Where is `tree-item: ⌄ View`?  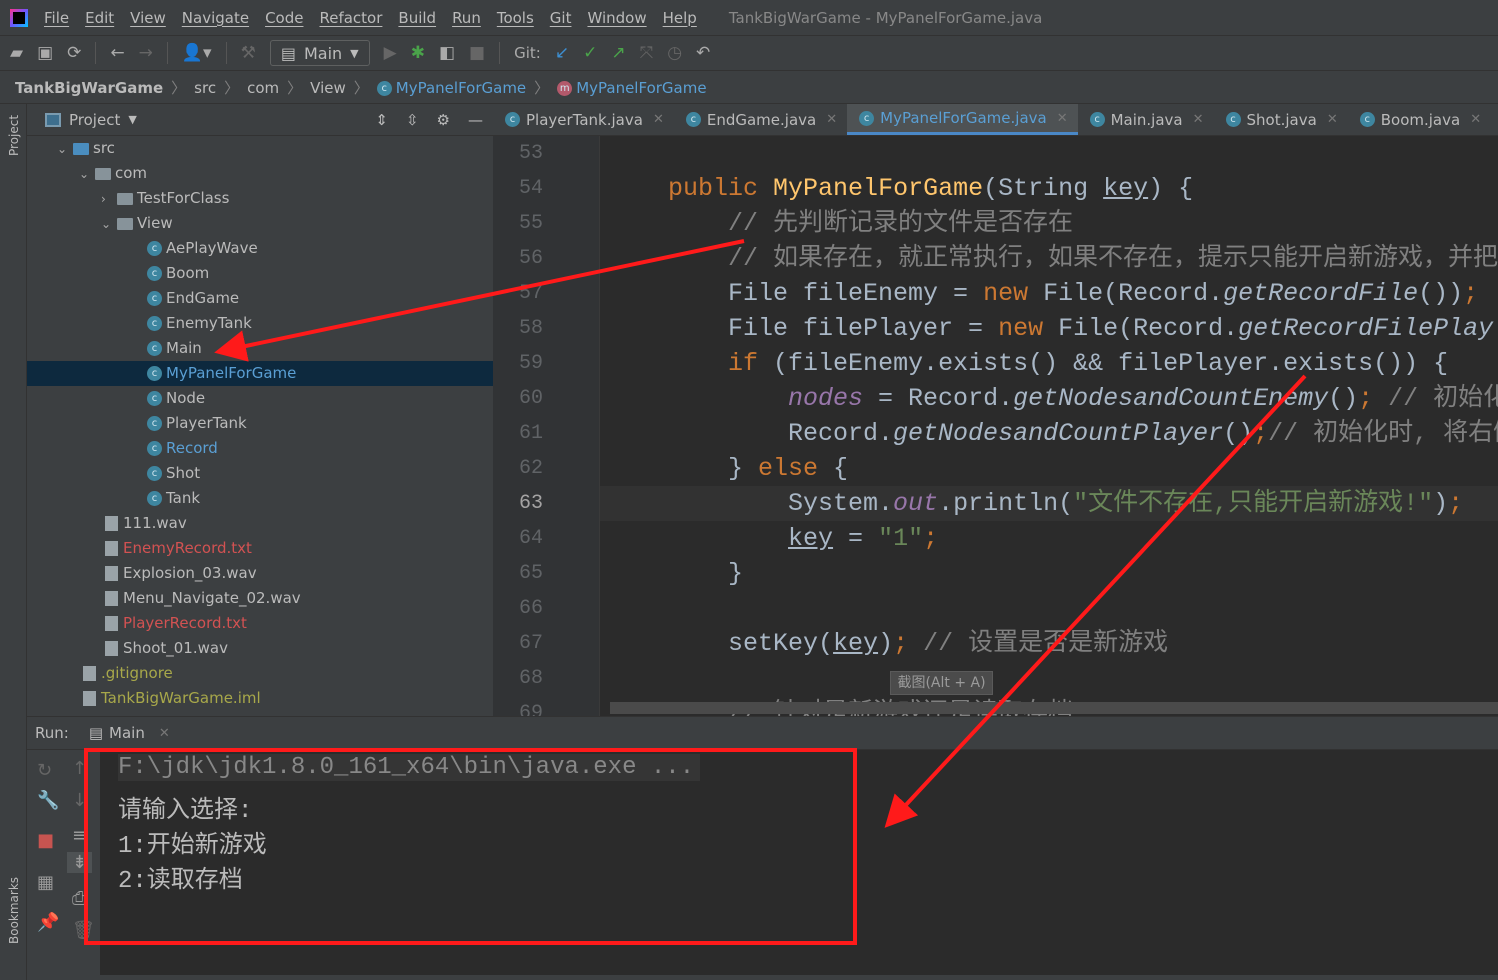
tree-item: ⌄ View is located at coordinates (260, 223).